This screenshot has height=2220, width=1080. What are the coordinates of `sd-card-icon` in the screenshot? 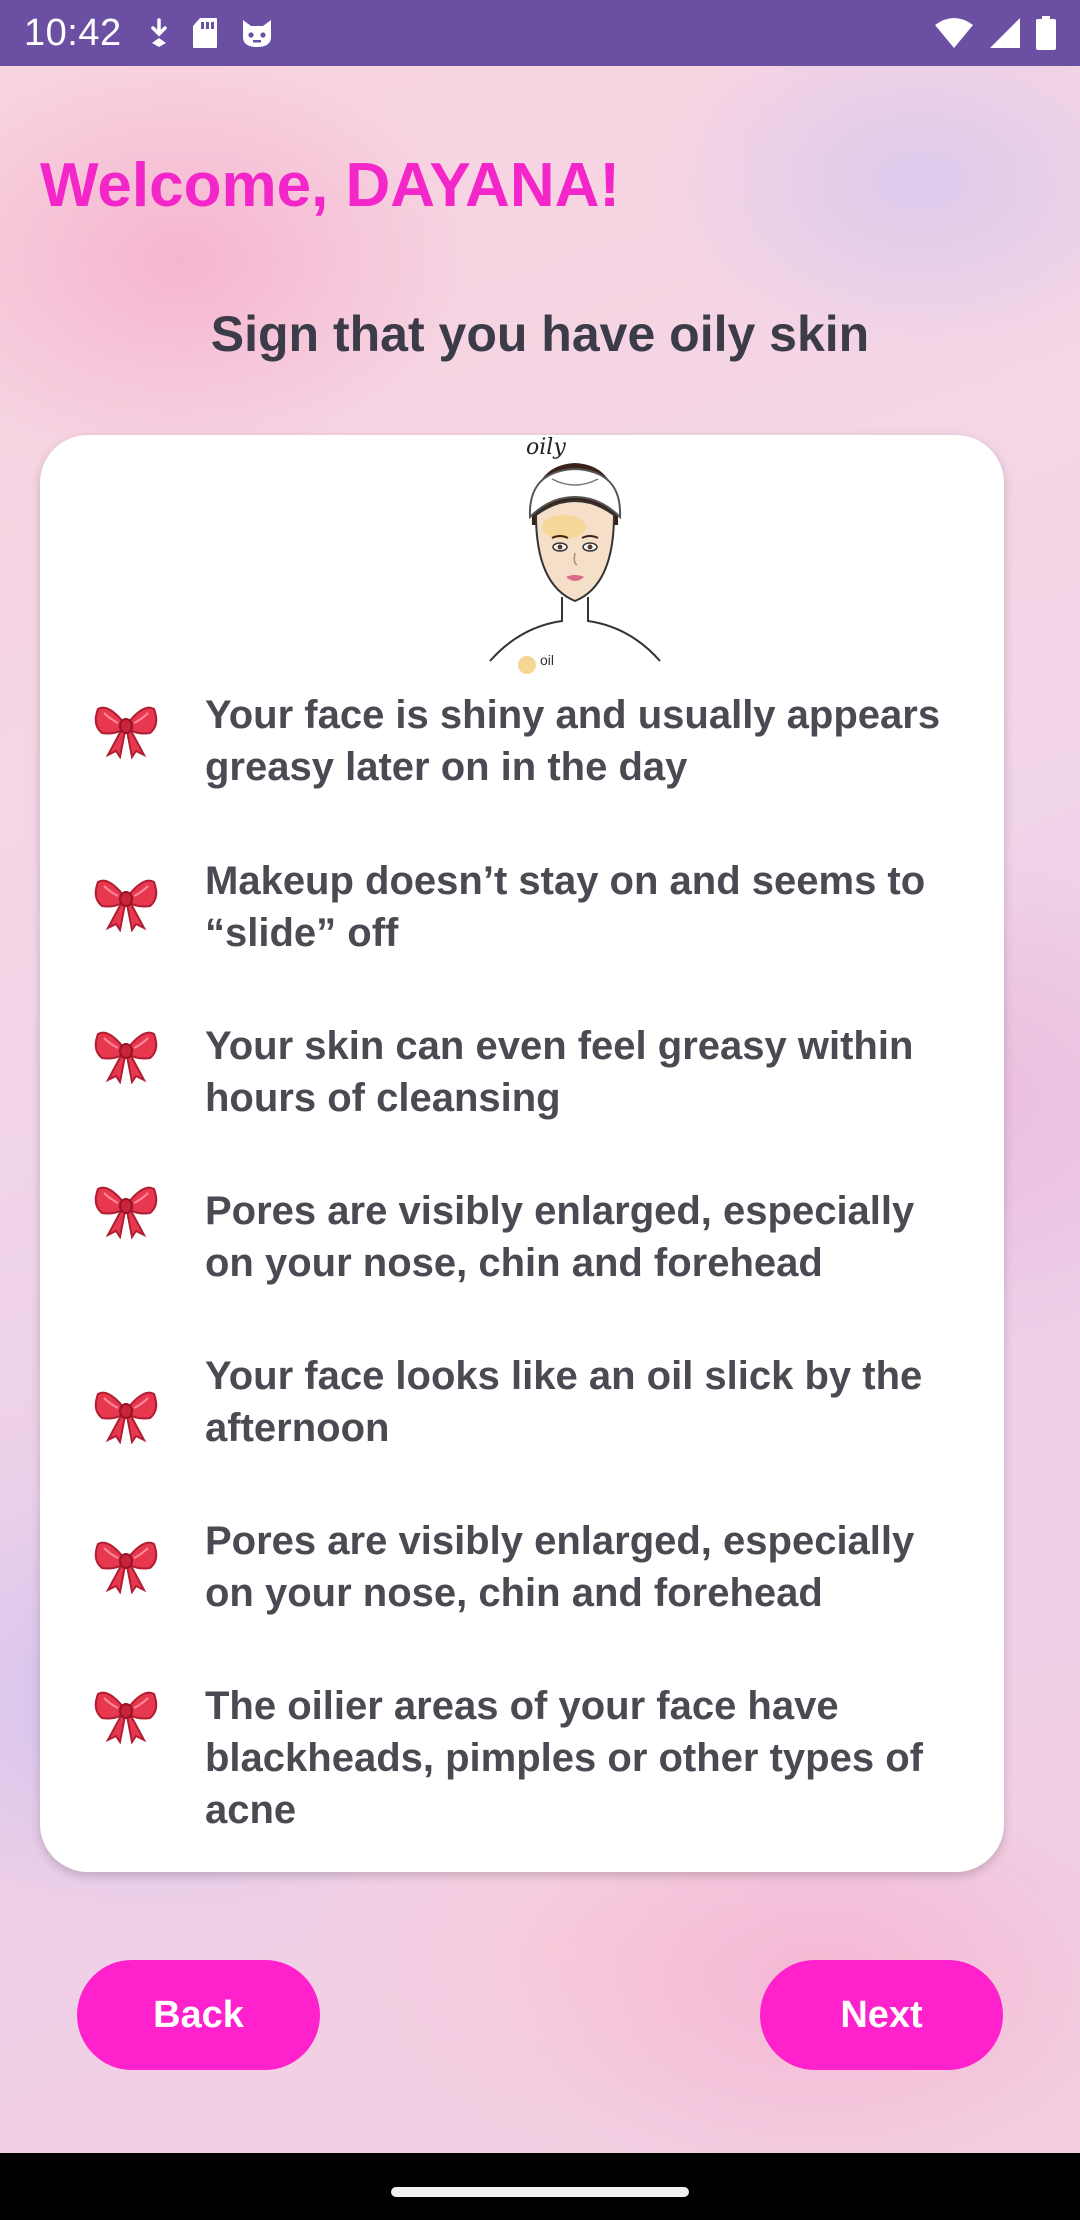 It's located at (204, 33).